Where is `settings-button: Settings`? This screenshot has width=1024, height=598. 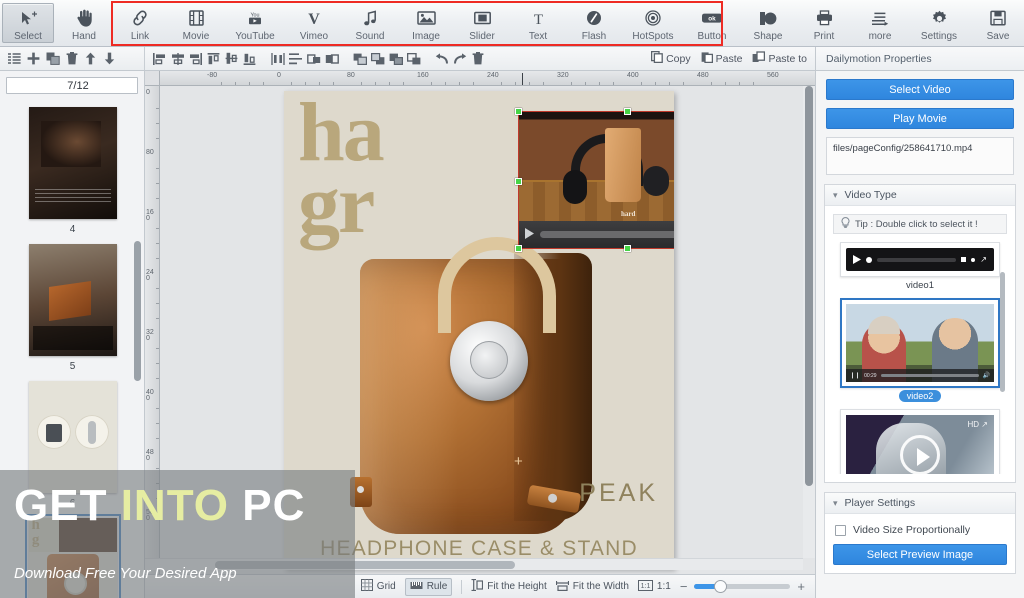 settings-button: Settings is located at coordinates (939, 23).